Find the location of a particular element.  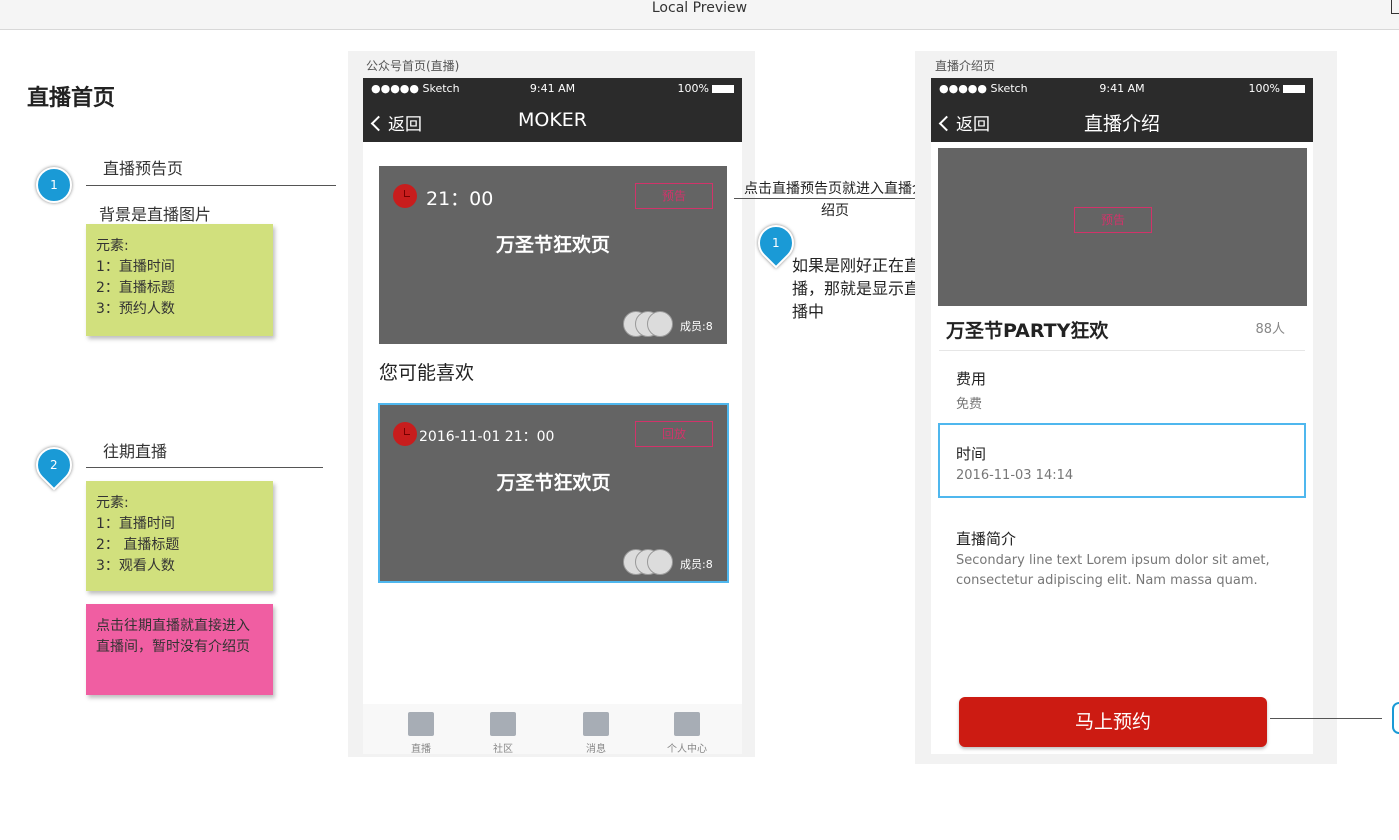

card-time: 2016-11-01 21：00 is located at coordinates (487, 437).